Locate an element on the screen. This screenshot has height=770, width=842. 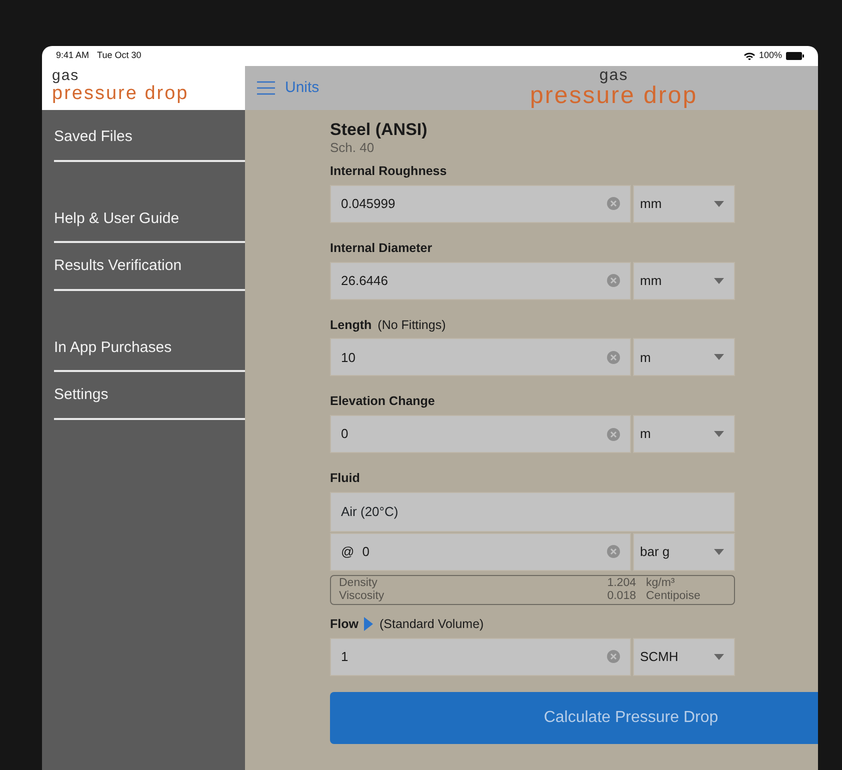
field-note: (No Fittings) is located at coordinates (412, 325).